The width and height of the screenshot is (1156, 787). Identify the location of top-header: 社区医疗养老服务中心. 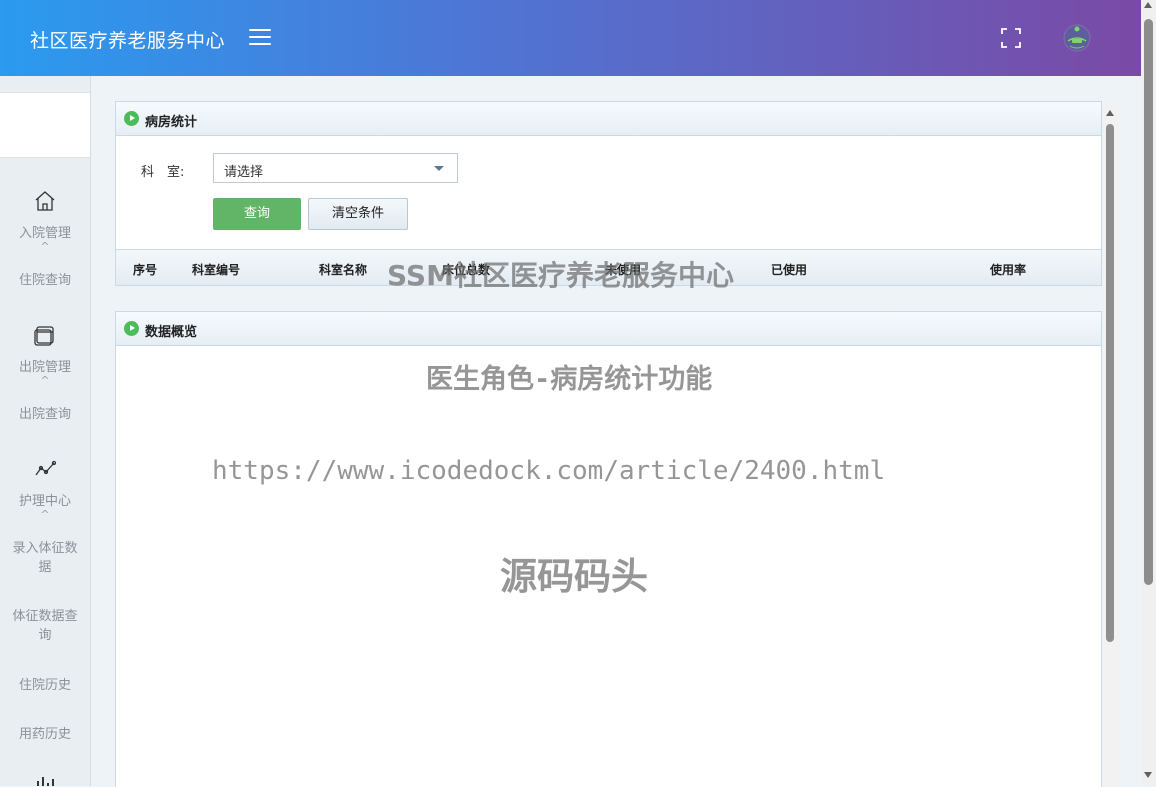
(570, 38).